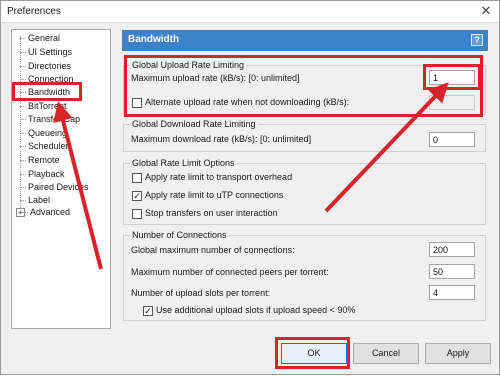  Describe the element at coordinates (47, 79) in the screenshot. I see `tree-item-connection: Connection` at that location.